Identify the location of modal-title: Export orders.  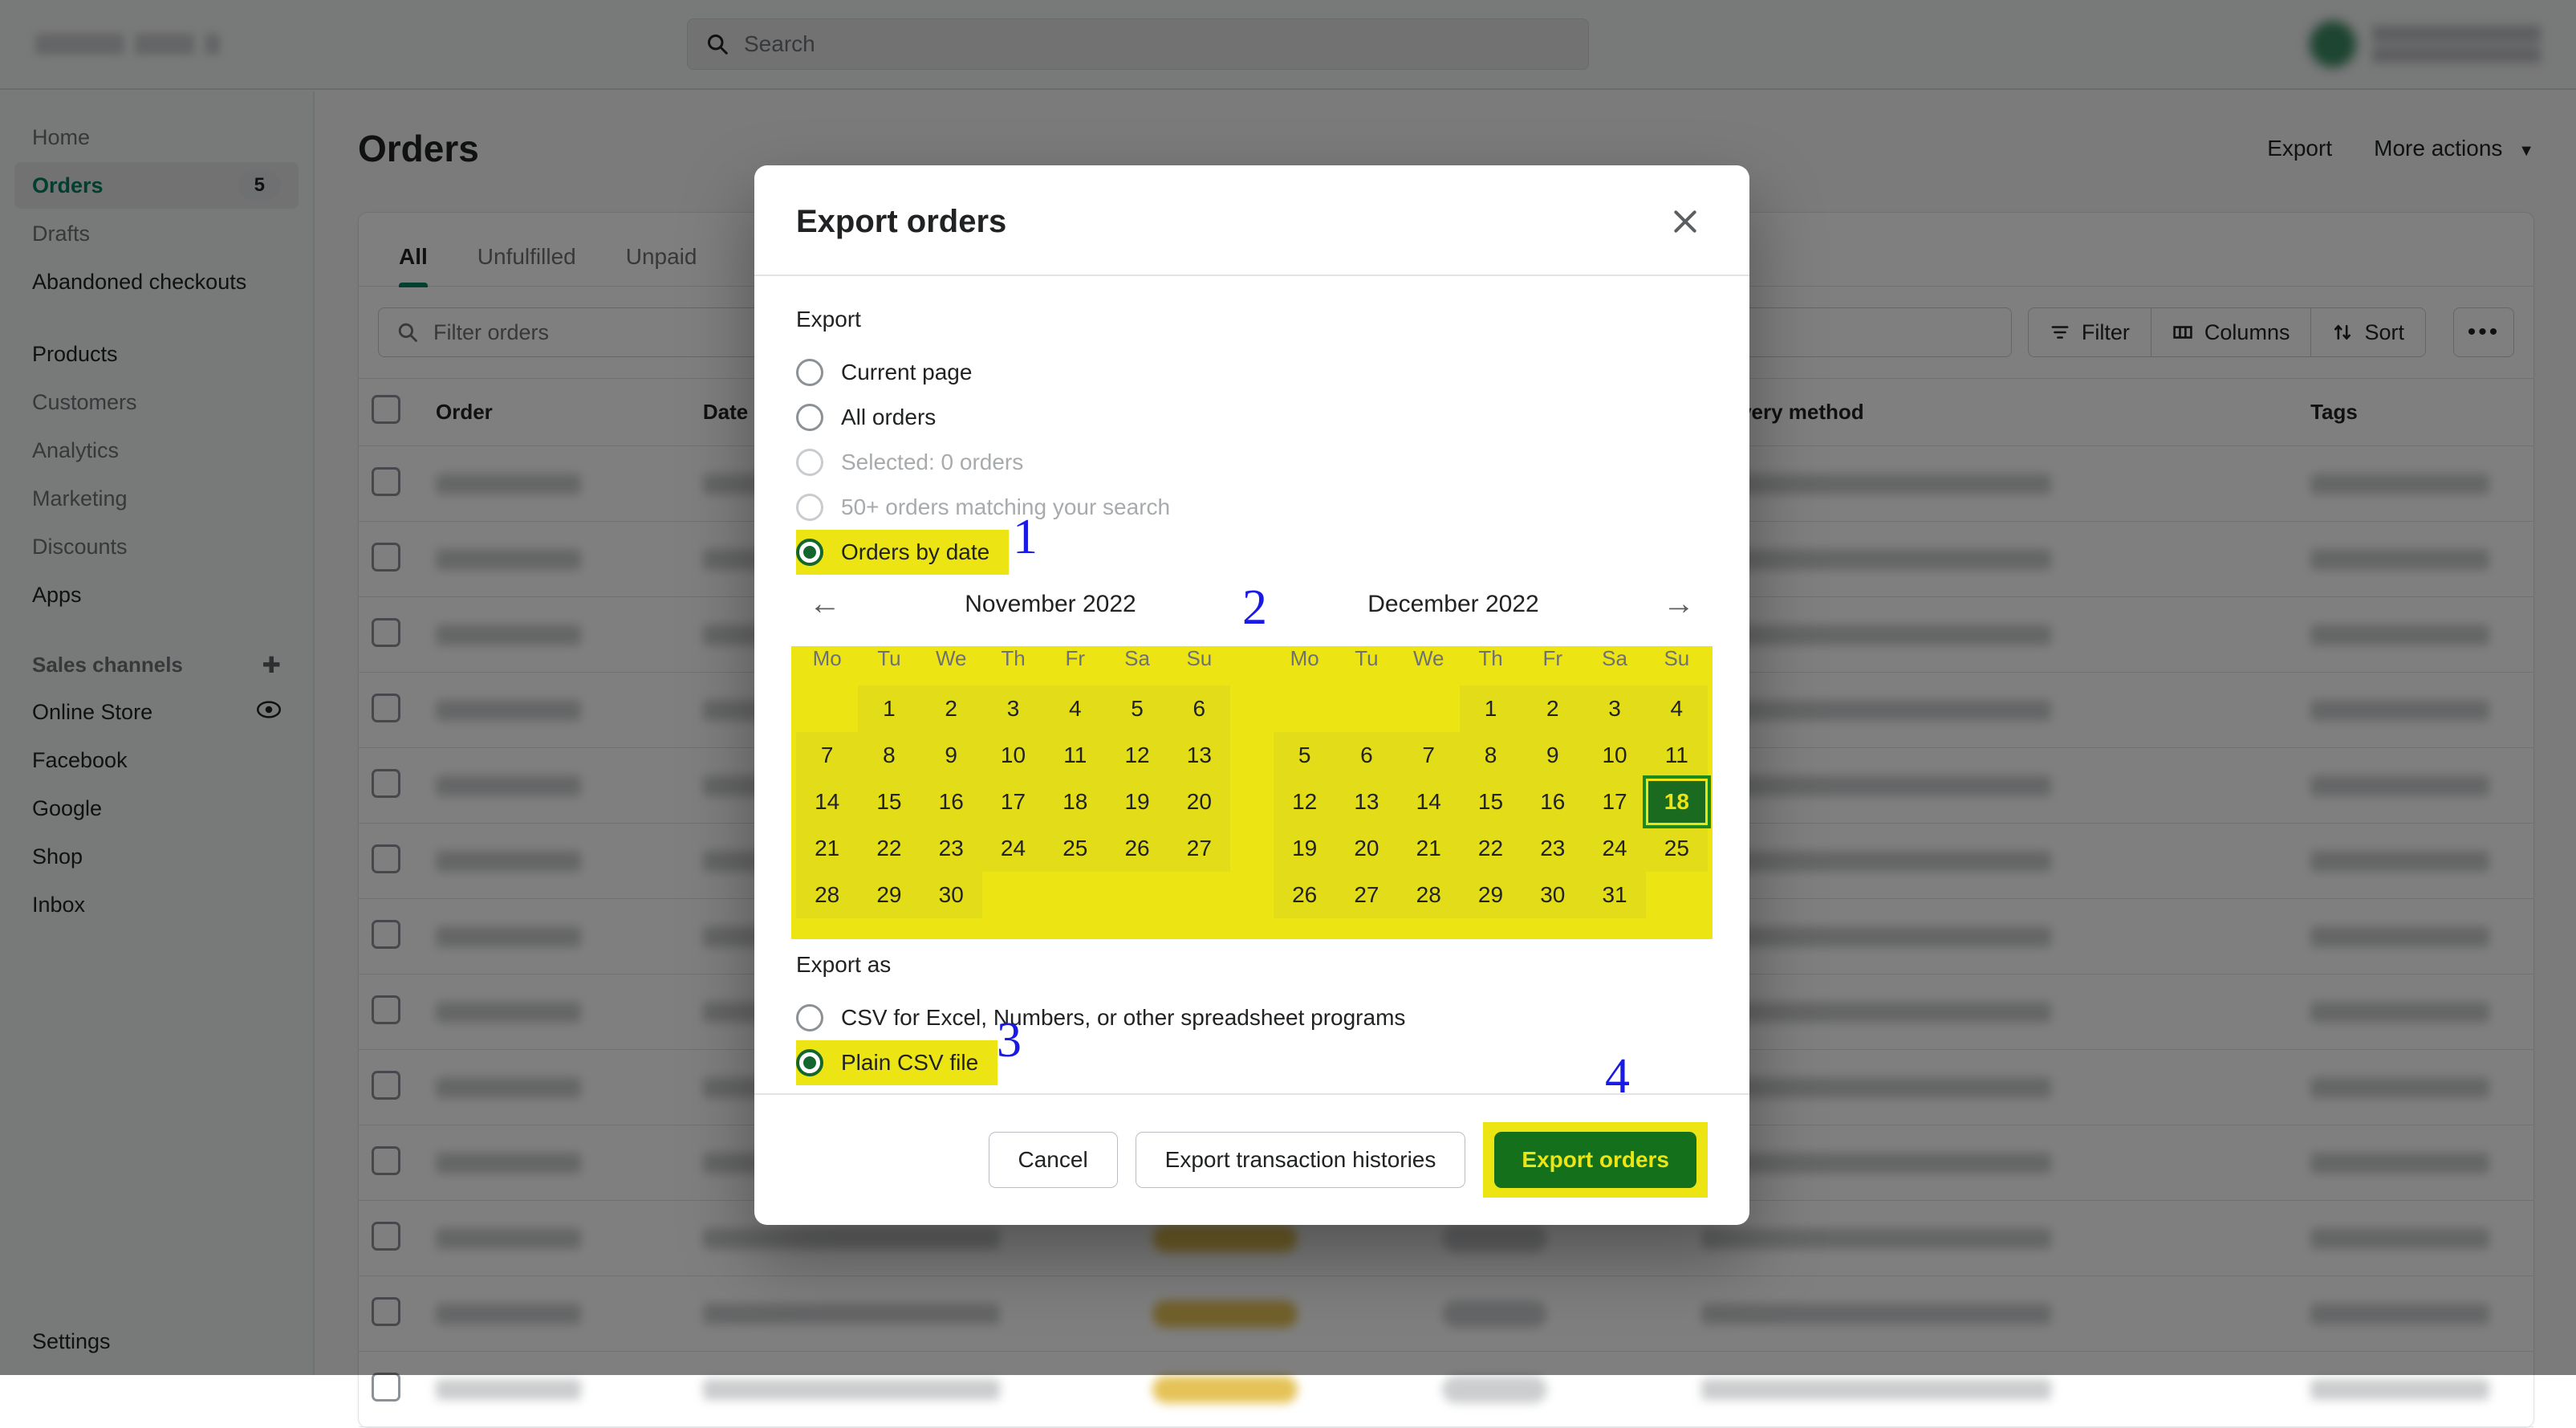
(901, 222).